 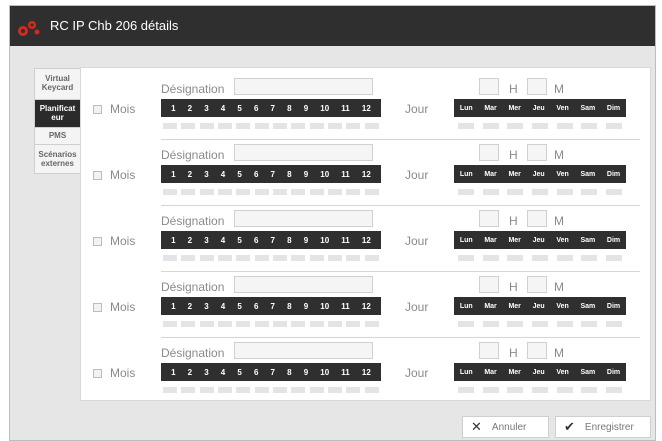 I want to click on cancel-button: ✕ Annuler, so click(x=505, y=427).